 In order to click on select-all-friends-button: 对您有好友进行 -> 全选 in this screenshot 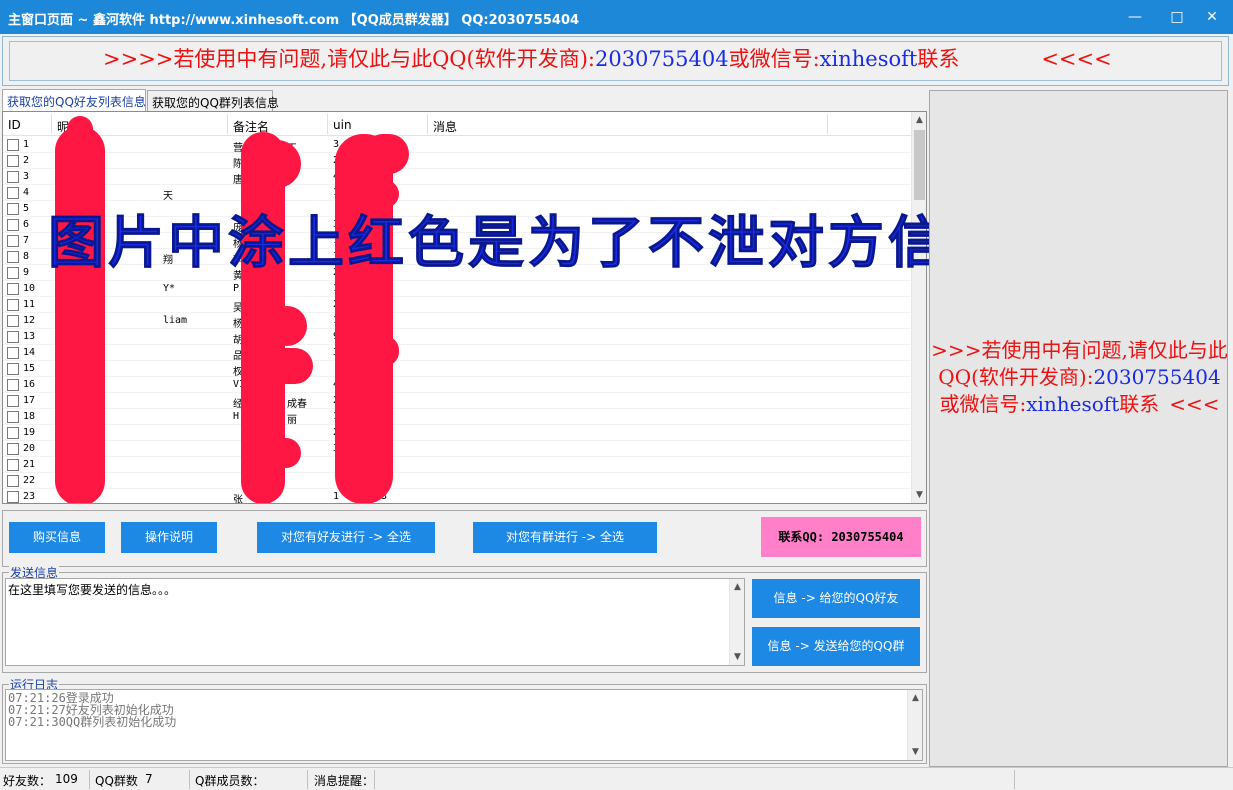, I will do `click(346, 537)`.